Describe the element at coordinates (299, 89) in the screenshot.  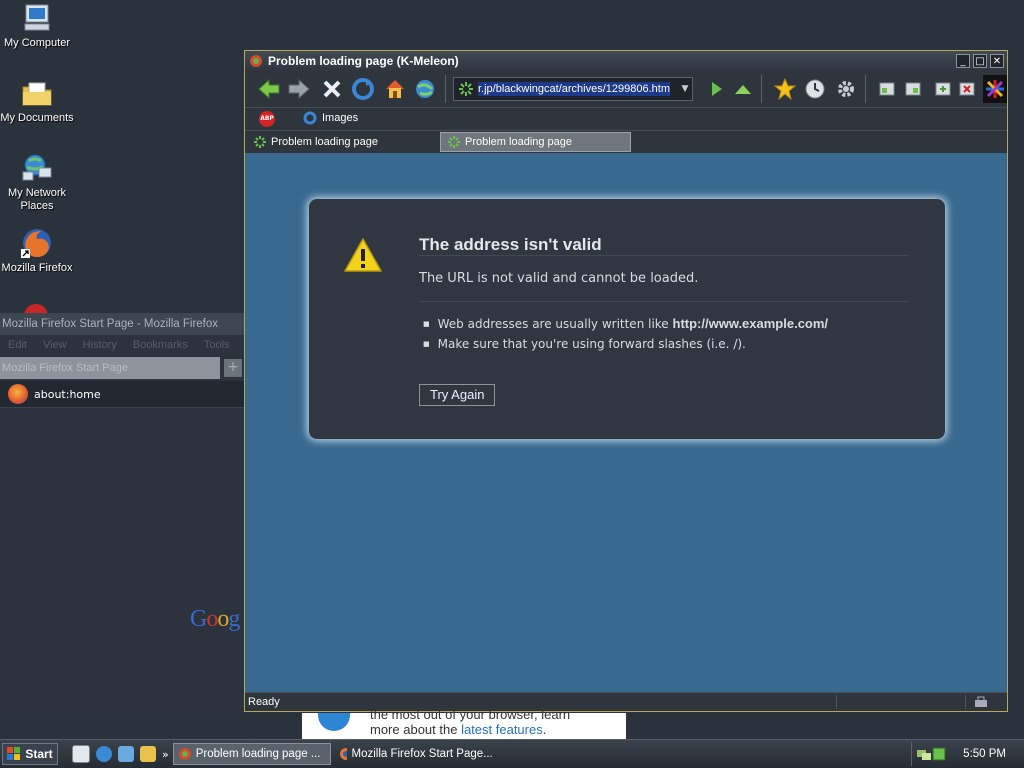
I see `forward-arrow-icon` at that location.